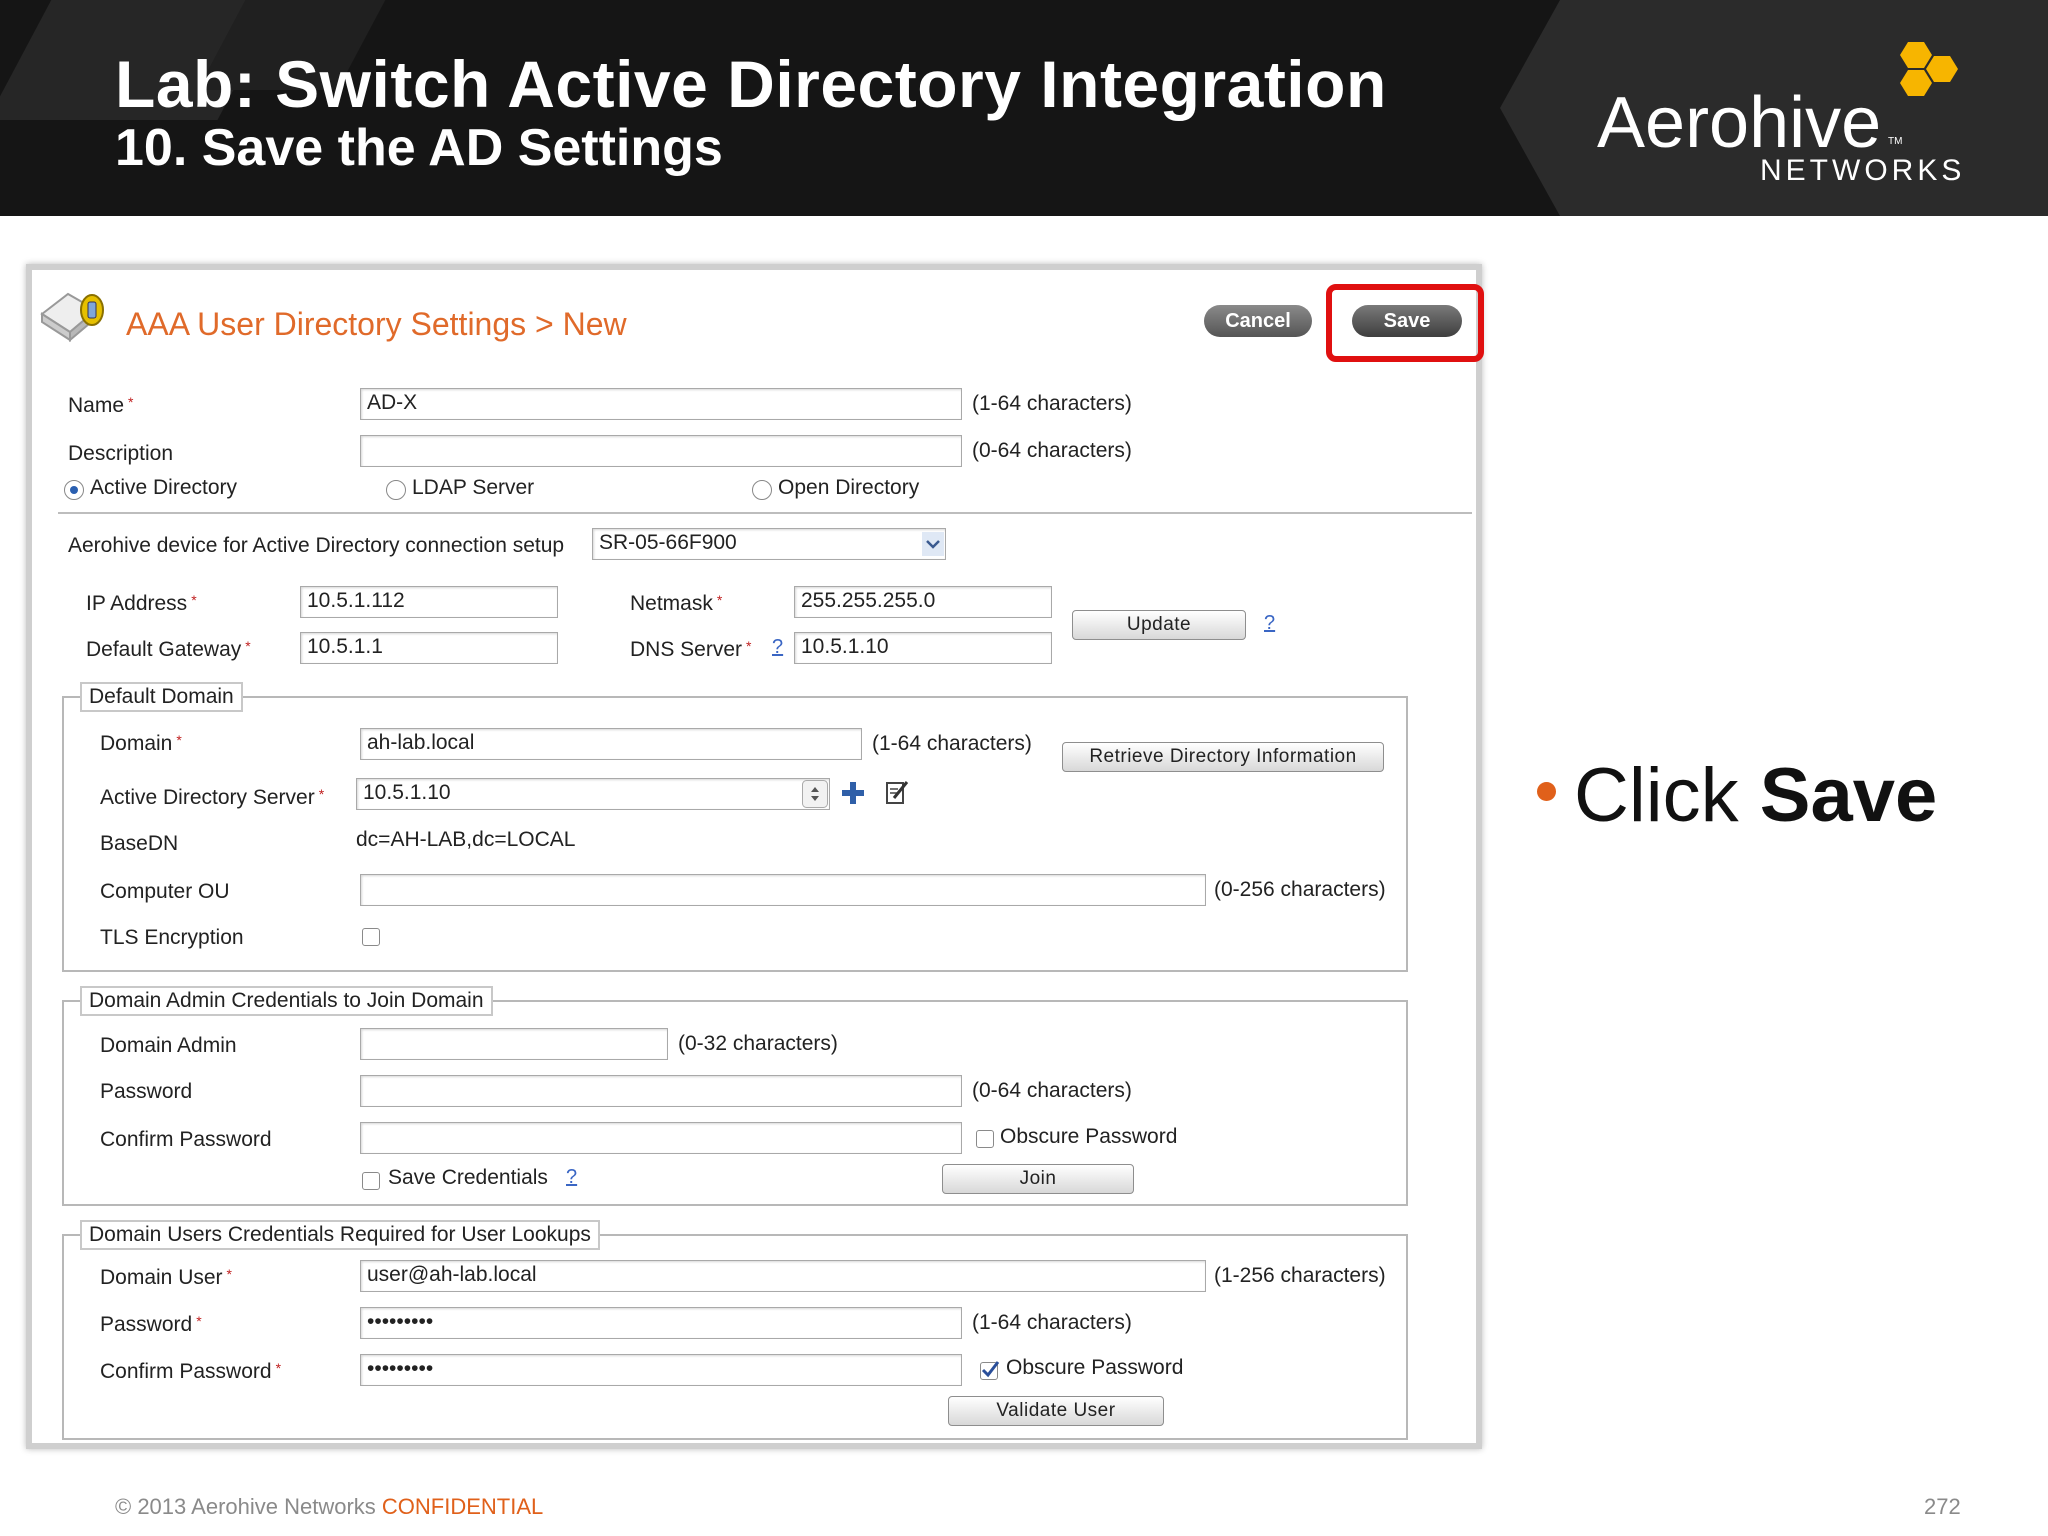 The width and height of the screenshot is (2048, 1536). What do you see at coordinates (286, 1001) in the screenshot?
I see `admin-credentials-legend: Domain Admin Credentials to Join Domain` at bounding box center [286, 1001].